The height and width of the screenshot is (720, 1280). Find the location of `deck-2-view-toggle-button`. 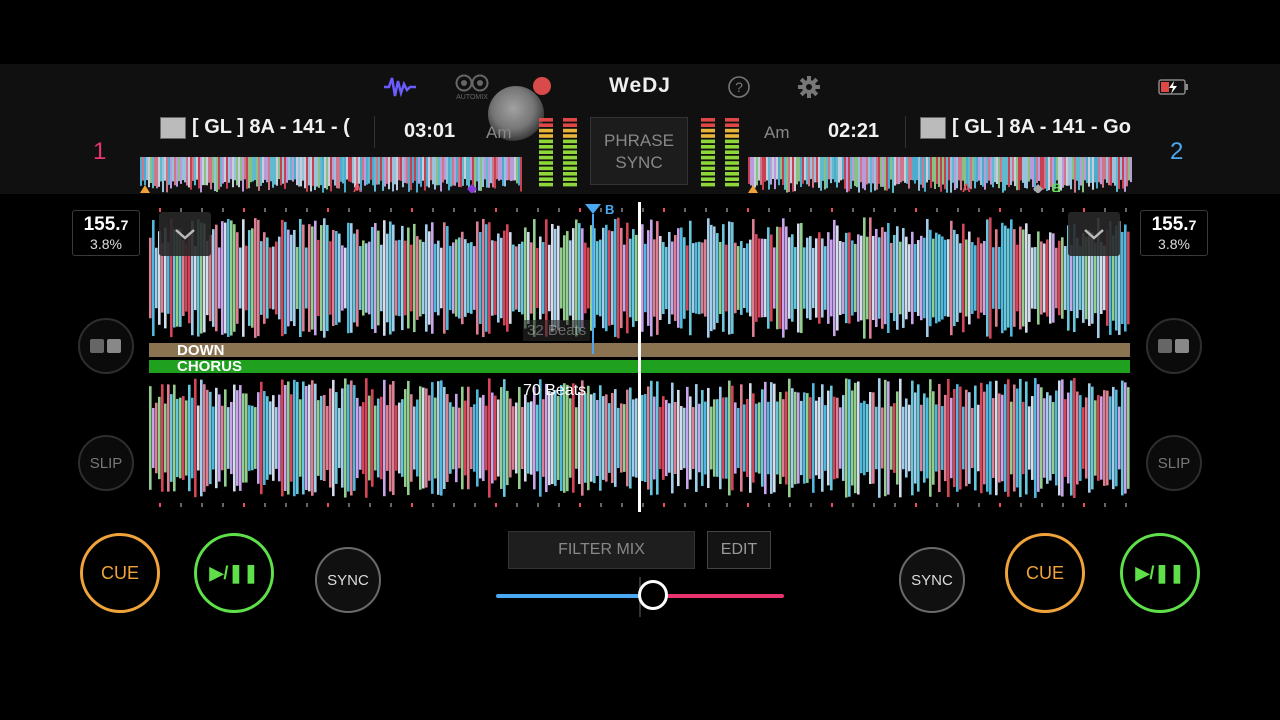

deck-2-view-toggle-button is located at coordinates (1174, 346).